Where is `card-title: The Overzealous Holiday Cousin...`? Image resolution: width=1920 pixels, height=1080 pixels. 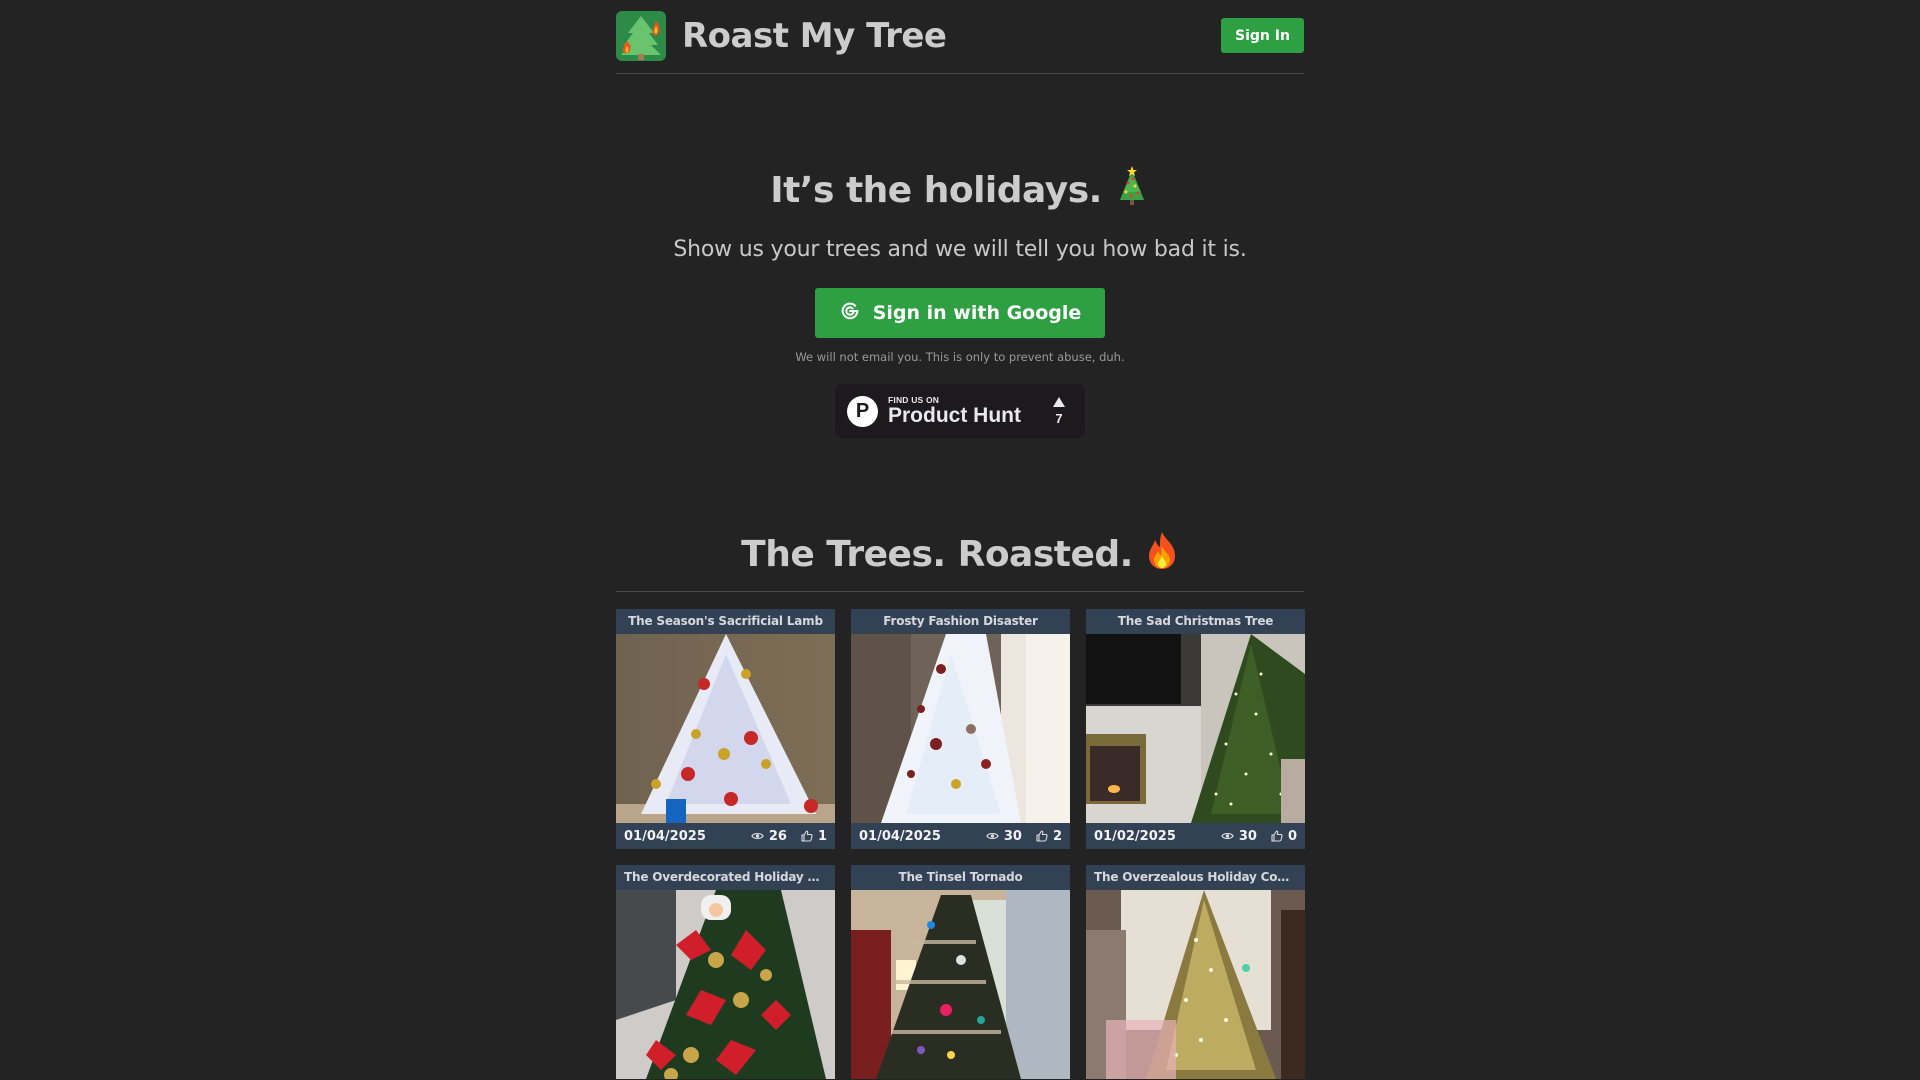
card-title: The Overzealous Holiday Cousin... is located at coordinates (1199, 877).